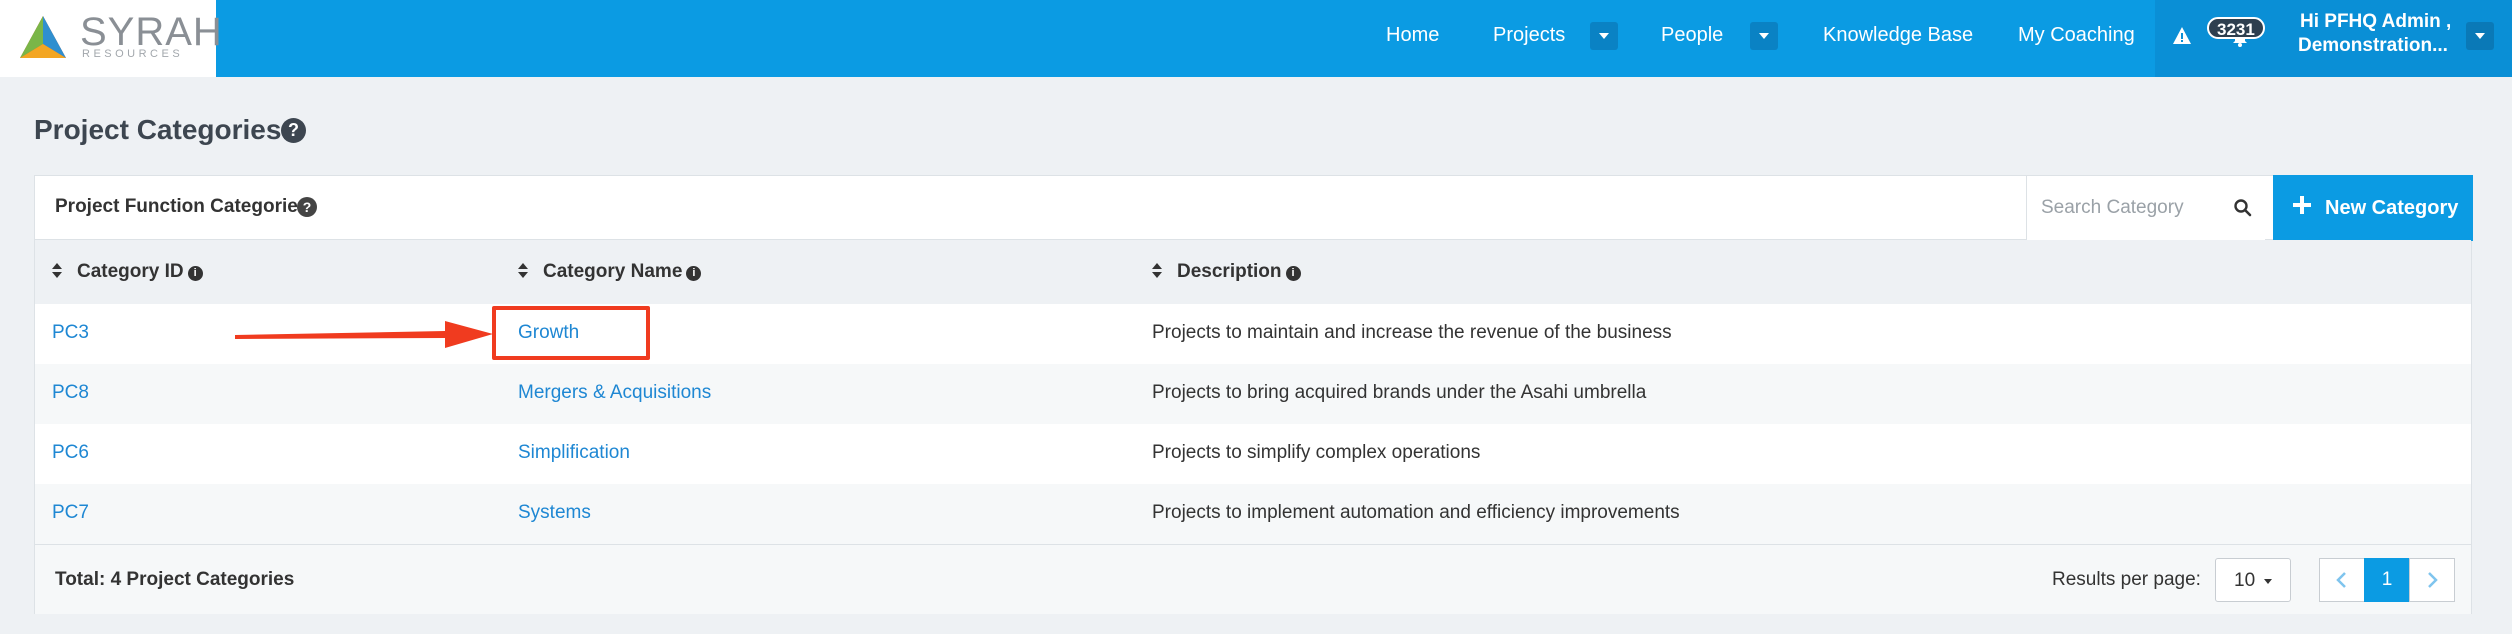  What do you see at coordinates (1604, 36) in the screenshot?
I see `projects-dropdown-toggle` at bounding box center [1604, 36].